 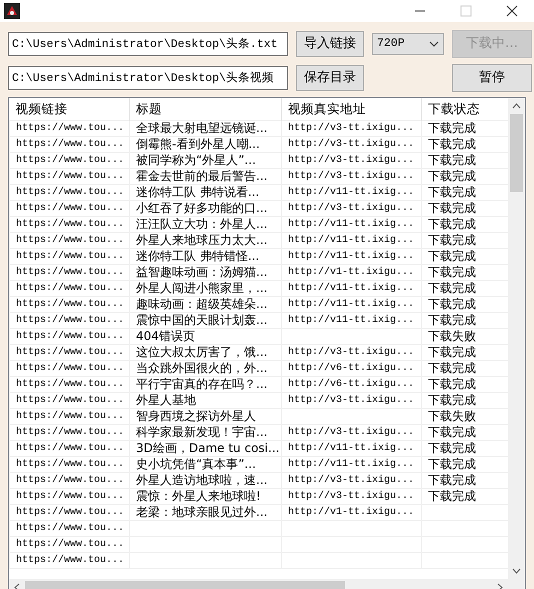 What do you see at coordinates (196, 416) in the screenshot?
I see `title-cell: 智身西境之探访外星人` at bounding box center [196, 416].